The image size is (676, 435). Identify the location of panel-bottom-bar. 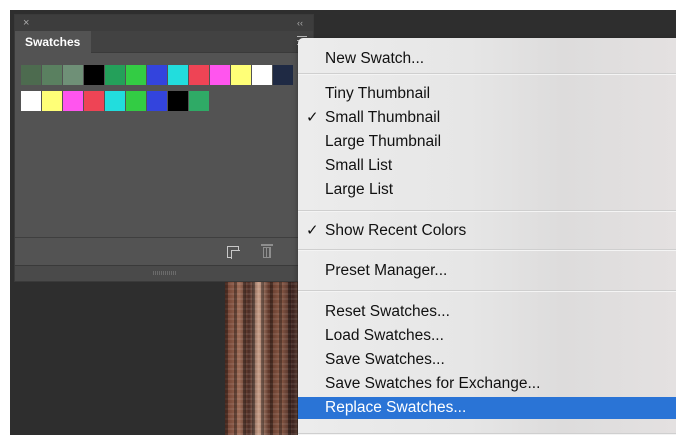
(164, 273).